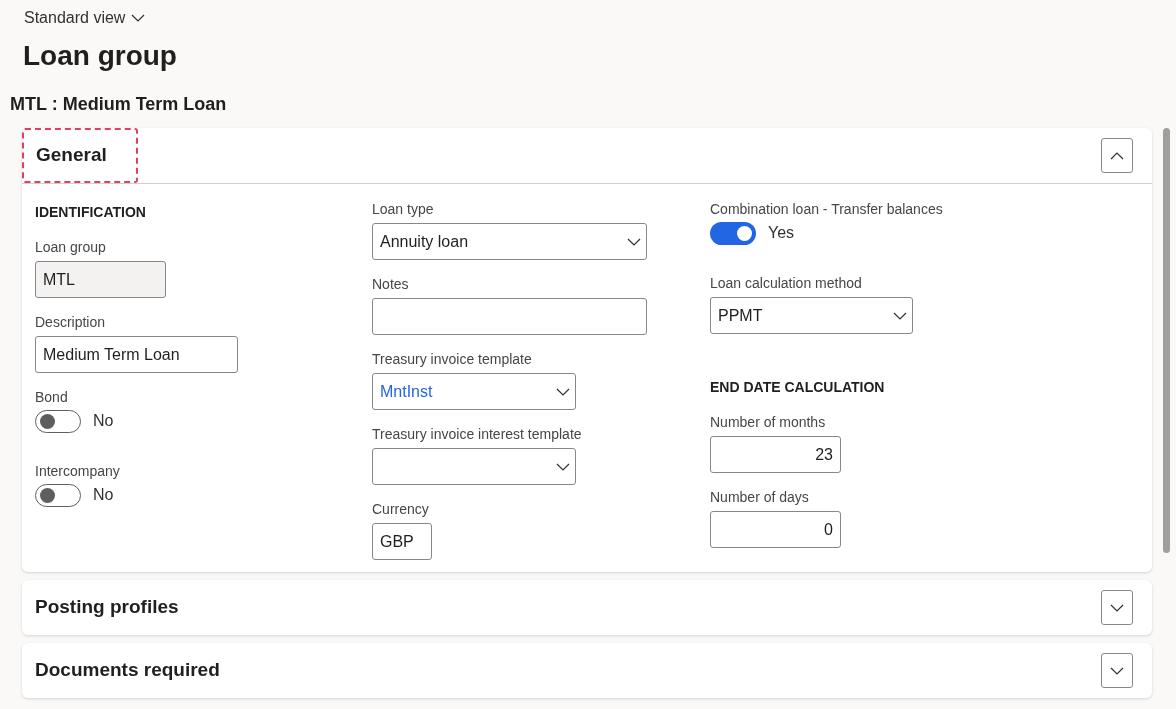 This screenshot has width=1176, height=709. What do you see at coordinates (474, 391) in the screenshot?
I see `dropdown-field: MntInst` at bounding box center [474, 391].